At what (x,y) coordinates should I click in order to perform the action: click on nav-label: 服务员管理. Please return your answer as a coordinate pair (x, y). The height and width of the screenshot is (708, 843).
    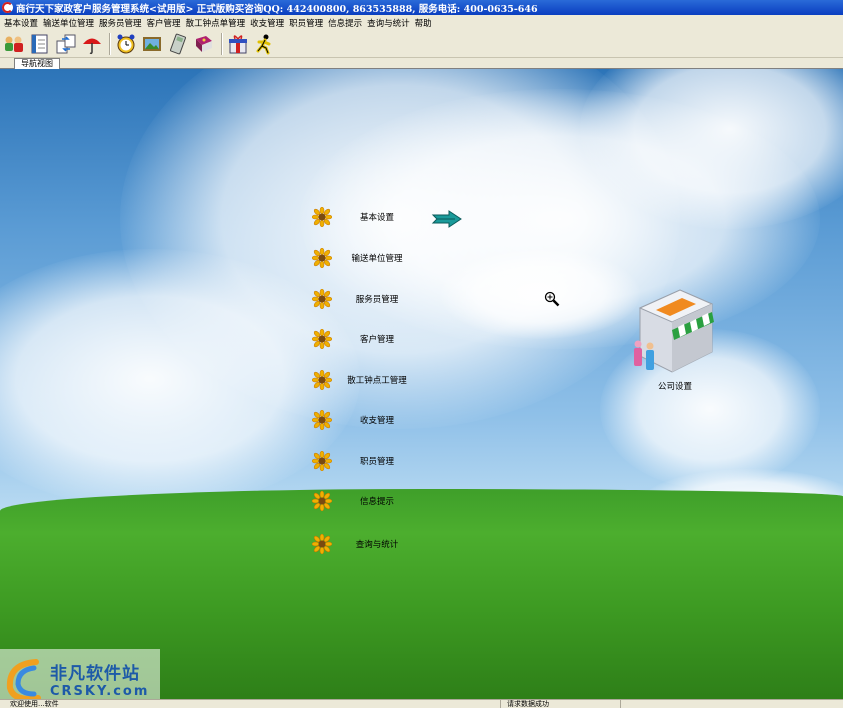
    Looking at the image, I should click on (377, 300).